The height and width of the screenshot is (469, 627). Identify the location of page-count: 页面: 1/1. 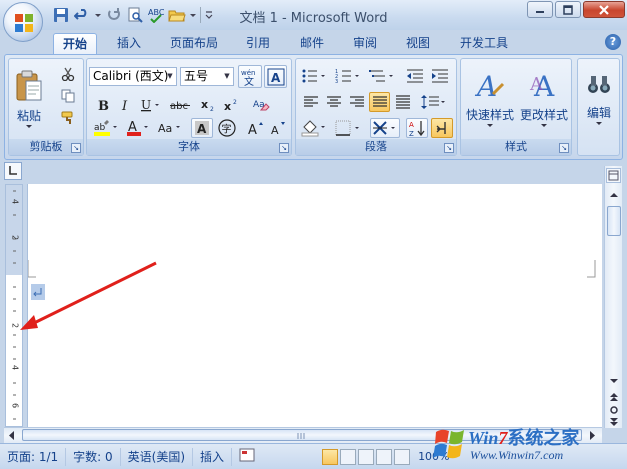
(33, 456).